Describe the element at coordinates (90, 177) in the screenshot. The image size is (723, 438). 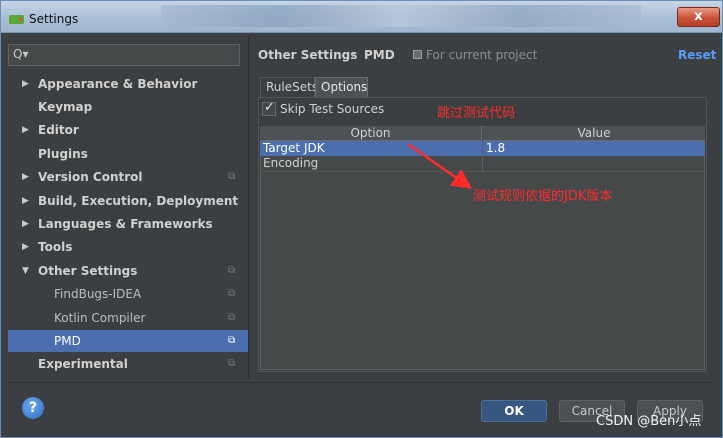
I see `sidebar-item-label: Version Control` at that location.